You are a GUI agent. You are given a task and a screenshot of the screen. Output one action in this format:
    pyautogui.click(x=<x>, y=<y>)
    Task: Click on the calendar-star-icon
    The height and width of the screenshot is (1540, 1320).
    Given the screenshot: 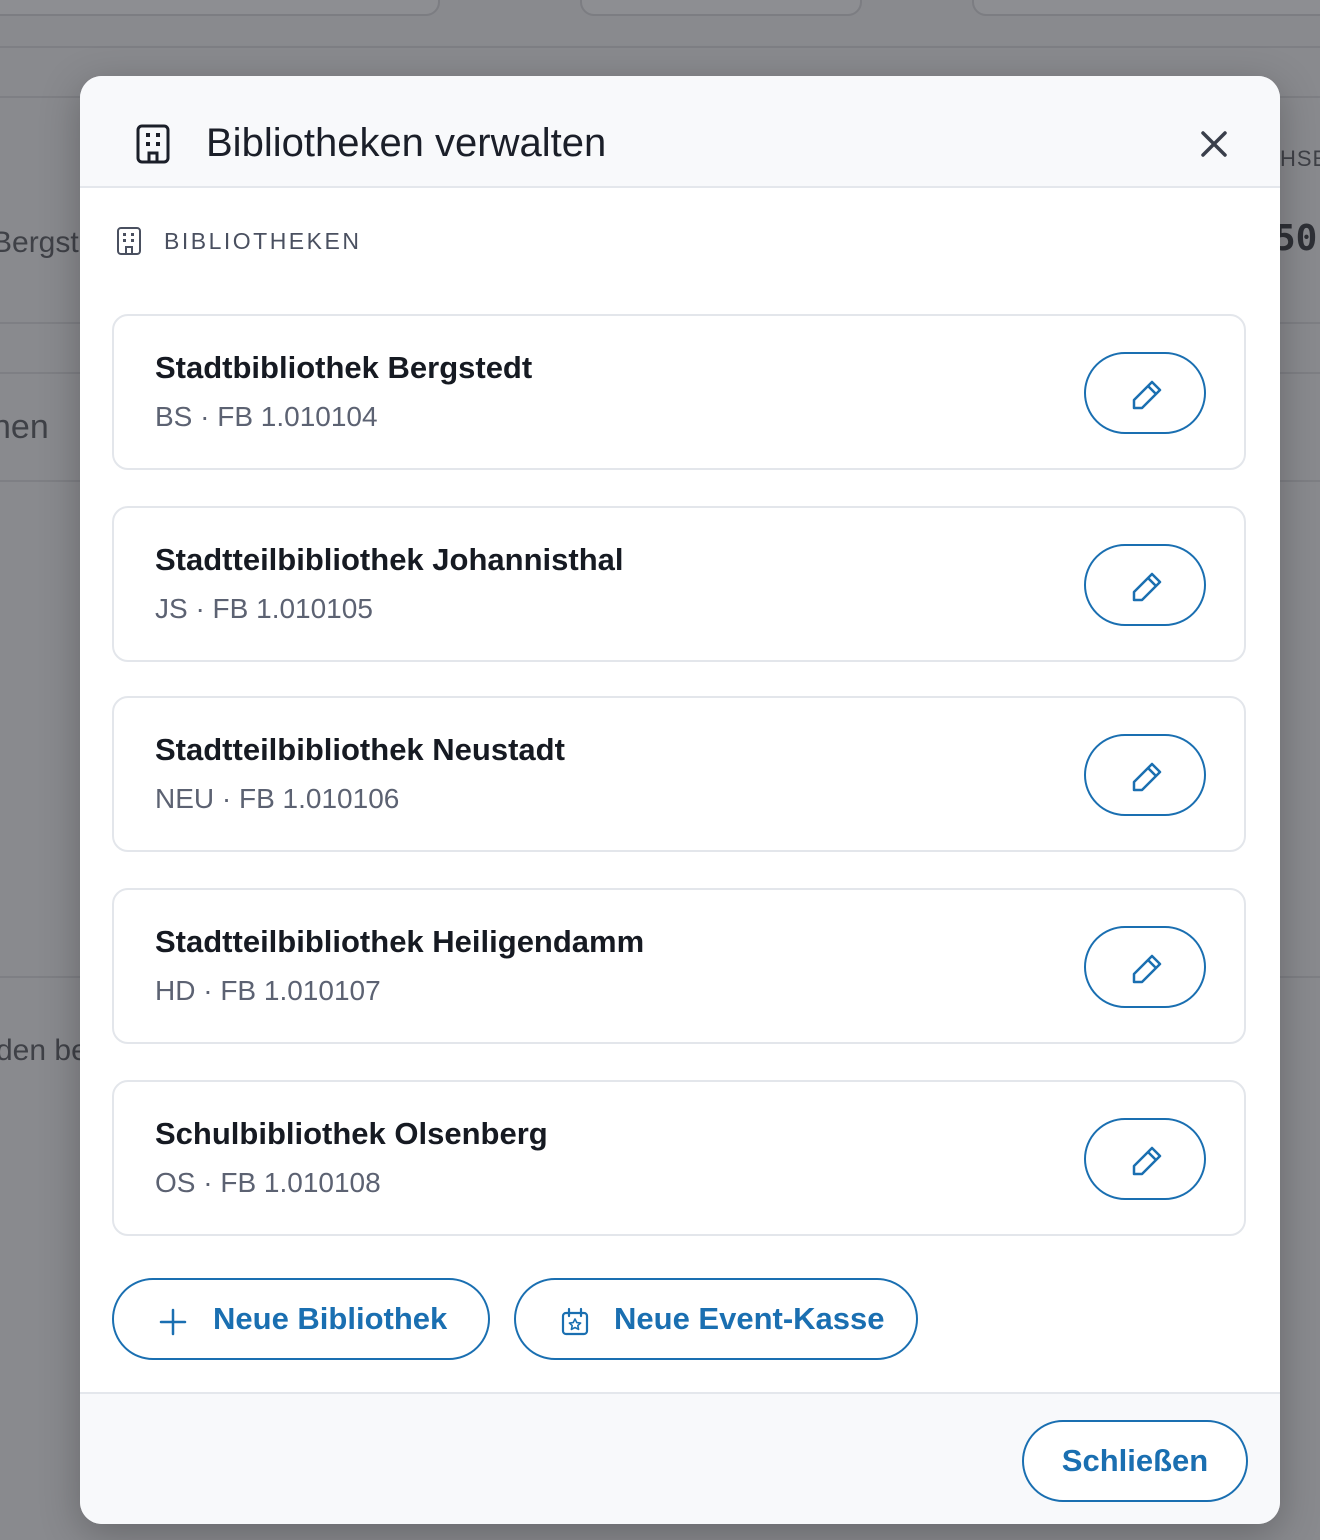 What is the action you would take?
    pyautogui.click(x=575, y=1321)
    